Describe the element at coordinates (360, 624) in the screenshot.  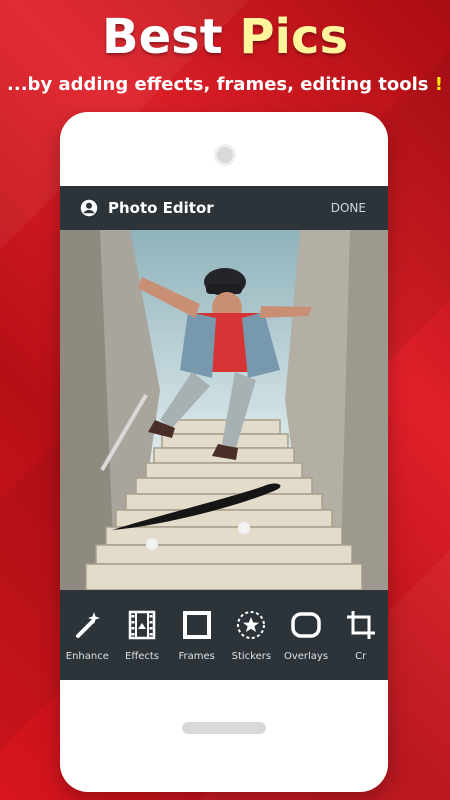
I see `crop-icon` at that location.